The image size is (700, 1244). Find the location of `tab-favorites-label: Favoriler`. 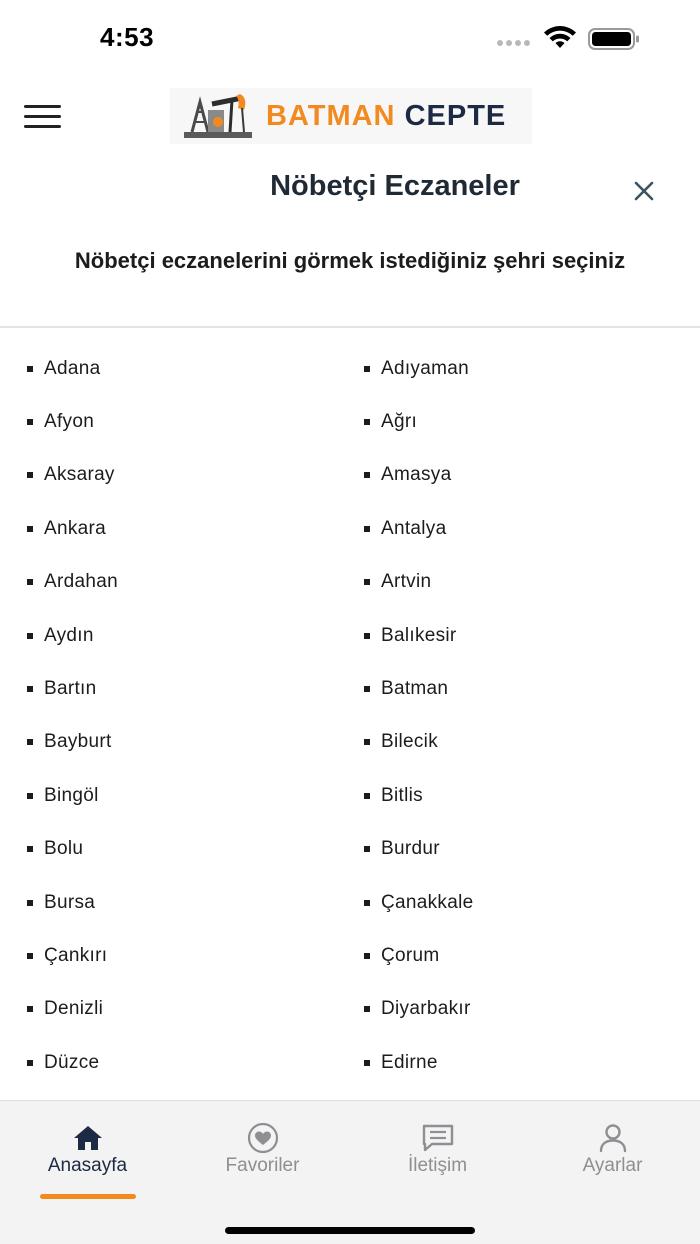

tab-favorites-label: Favoriler is located at coordinates (262, 1165).